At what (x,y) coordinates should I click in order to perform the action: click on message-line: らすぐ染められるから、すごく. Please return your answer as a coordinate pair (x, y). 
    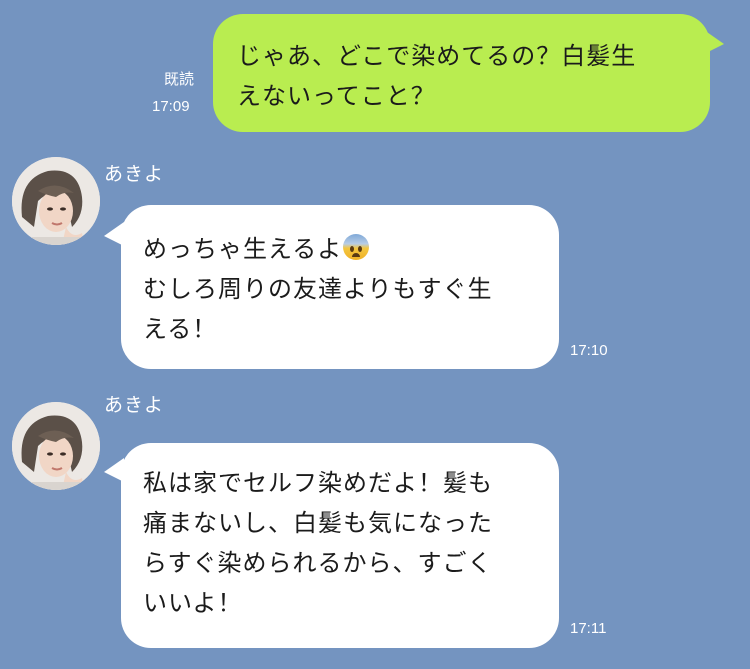
    Looking at the image, I should click on (318, 563).